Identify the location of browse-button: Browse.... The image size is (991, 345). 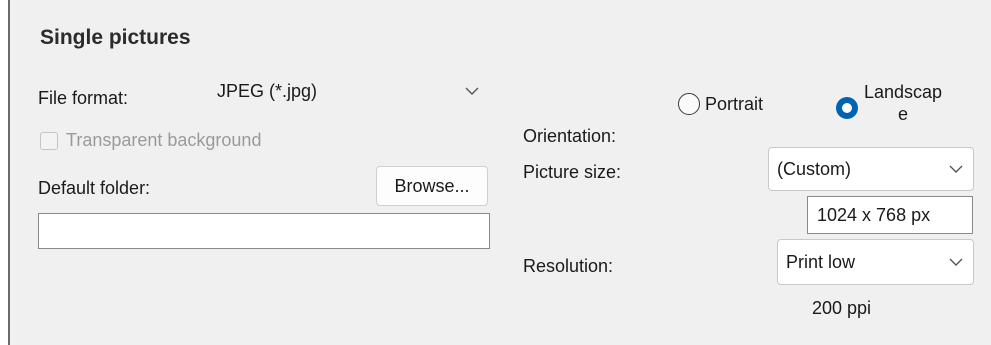
(432, 186).